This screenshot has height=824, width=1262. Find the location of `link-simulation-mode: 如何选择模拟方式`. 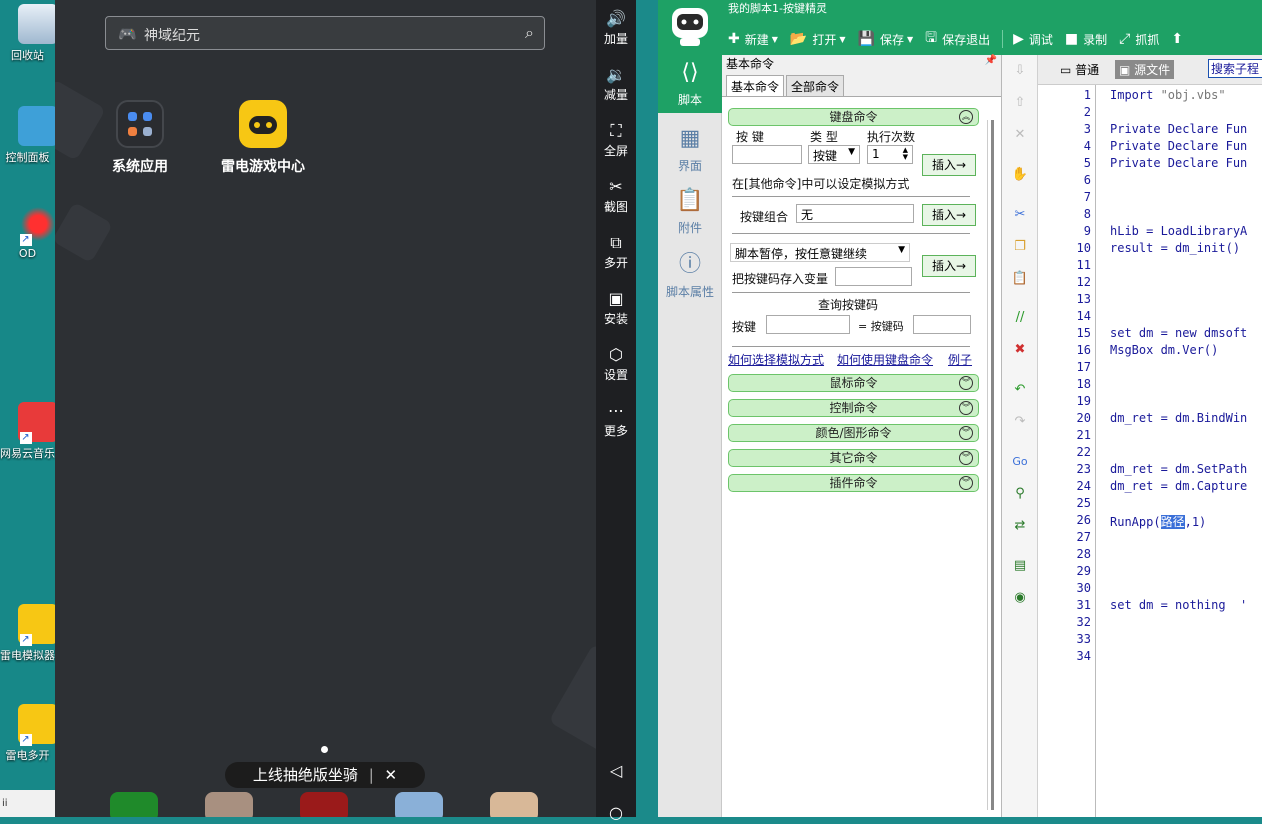

link-simulation-mode: 如何选择模拟方式 is located at coordinates (776, 359).